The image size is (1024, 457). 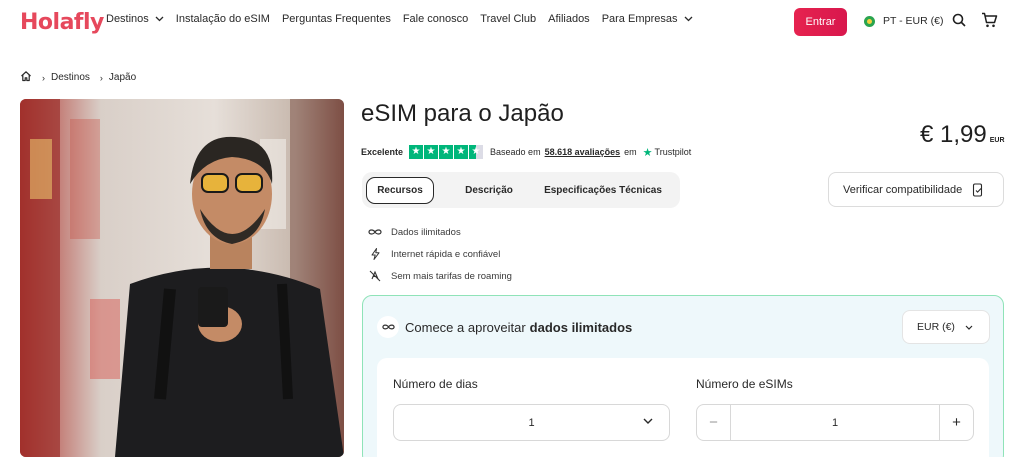 I want to click on price-currency: EUR, so click(x=997, y=140).